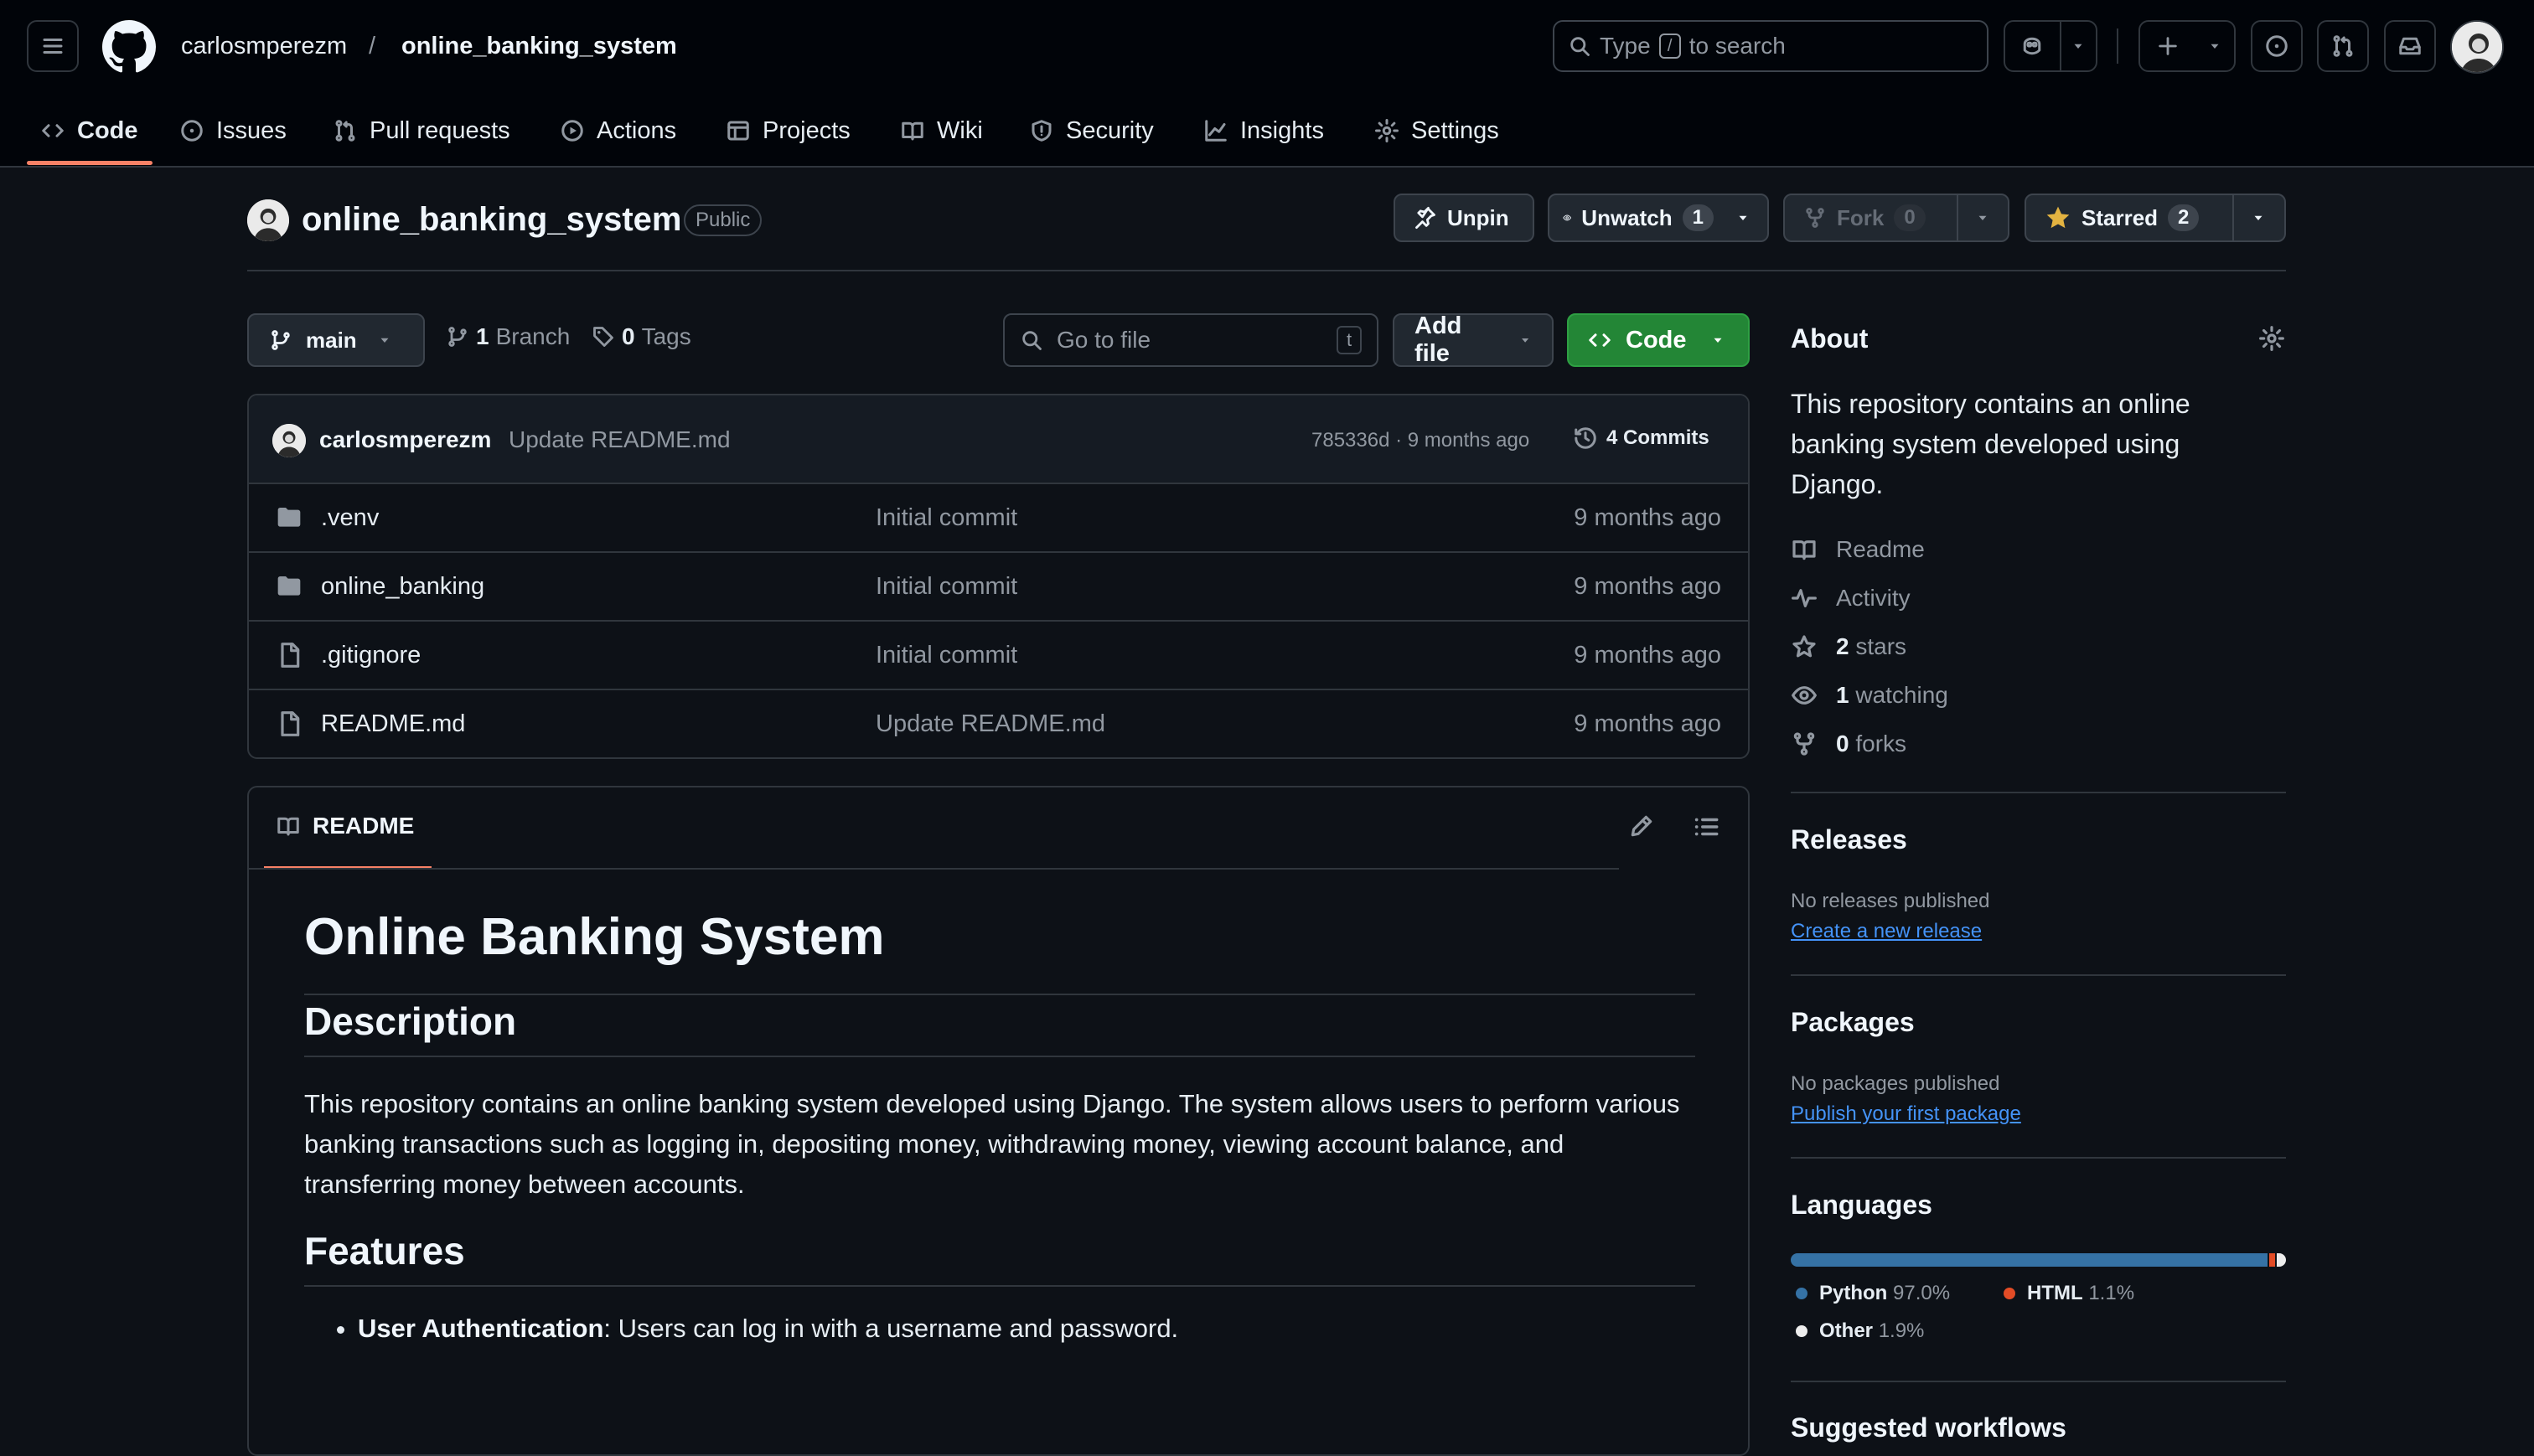  I want to click on breadcrumb-owner: carlosmperezm, so click(264, 46).